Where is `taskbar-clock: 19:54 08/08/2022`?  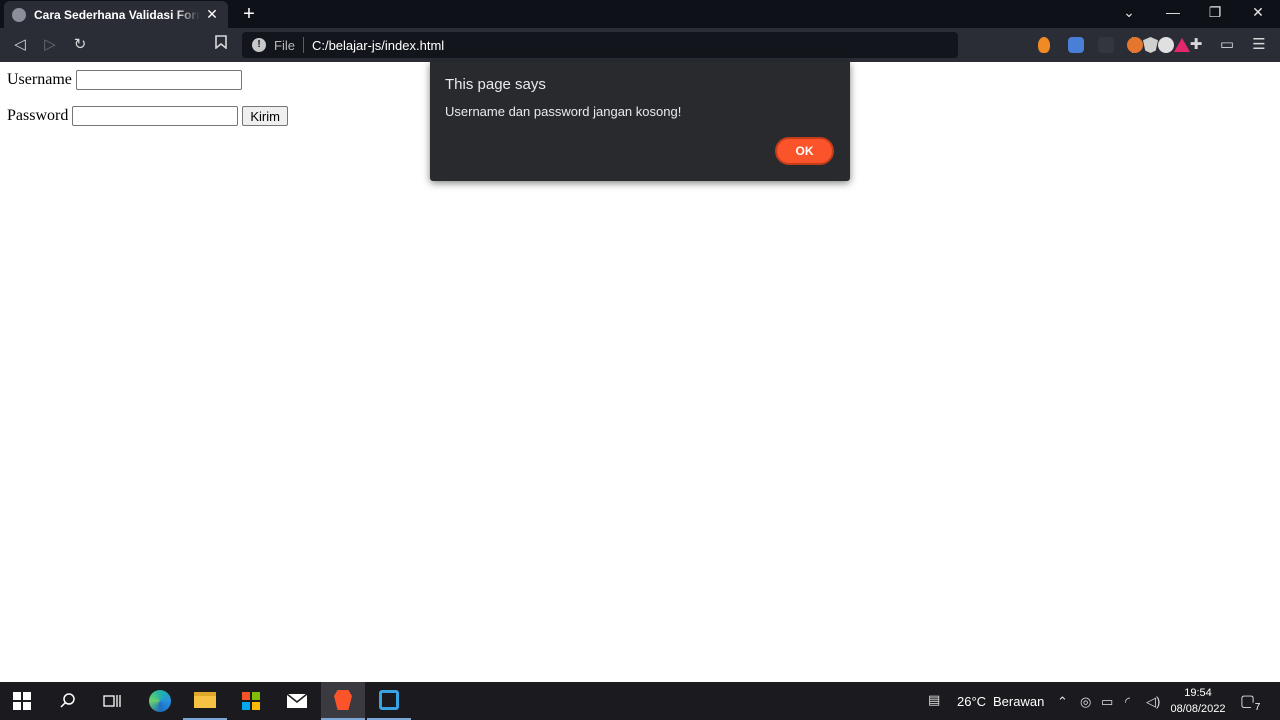
taskbar-clock: 19:54 08/08/2022 is located at coordinates (1198, 701).